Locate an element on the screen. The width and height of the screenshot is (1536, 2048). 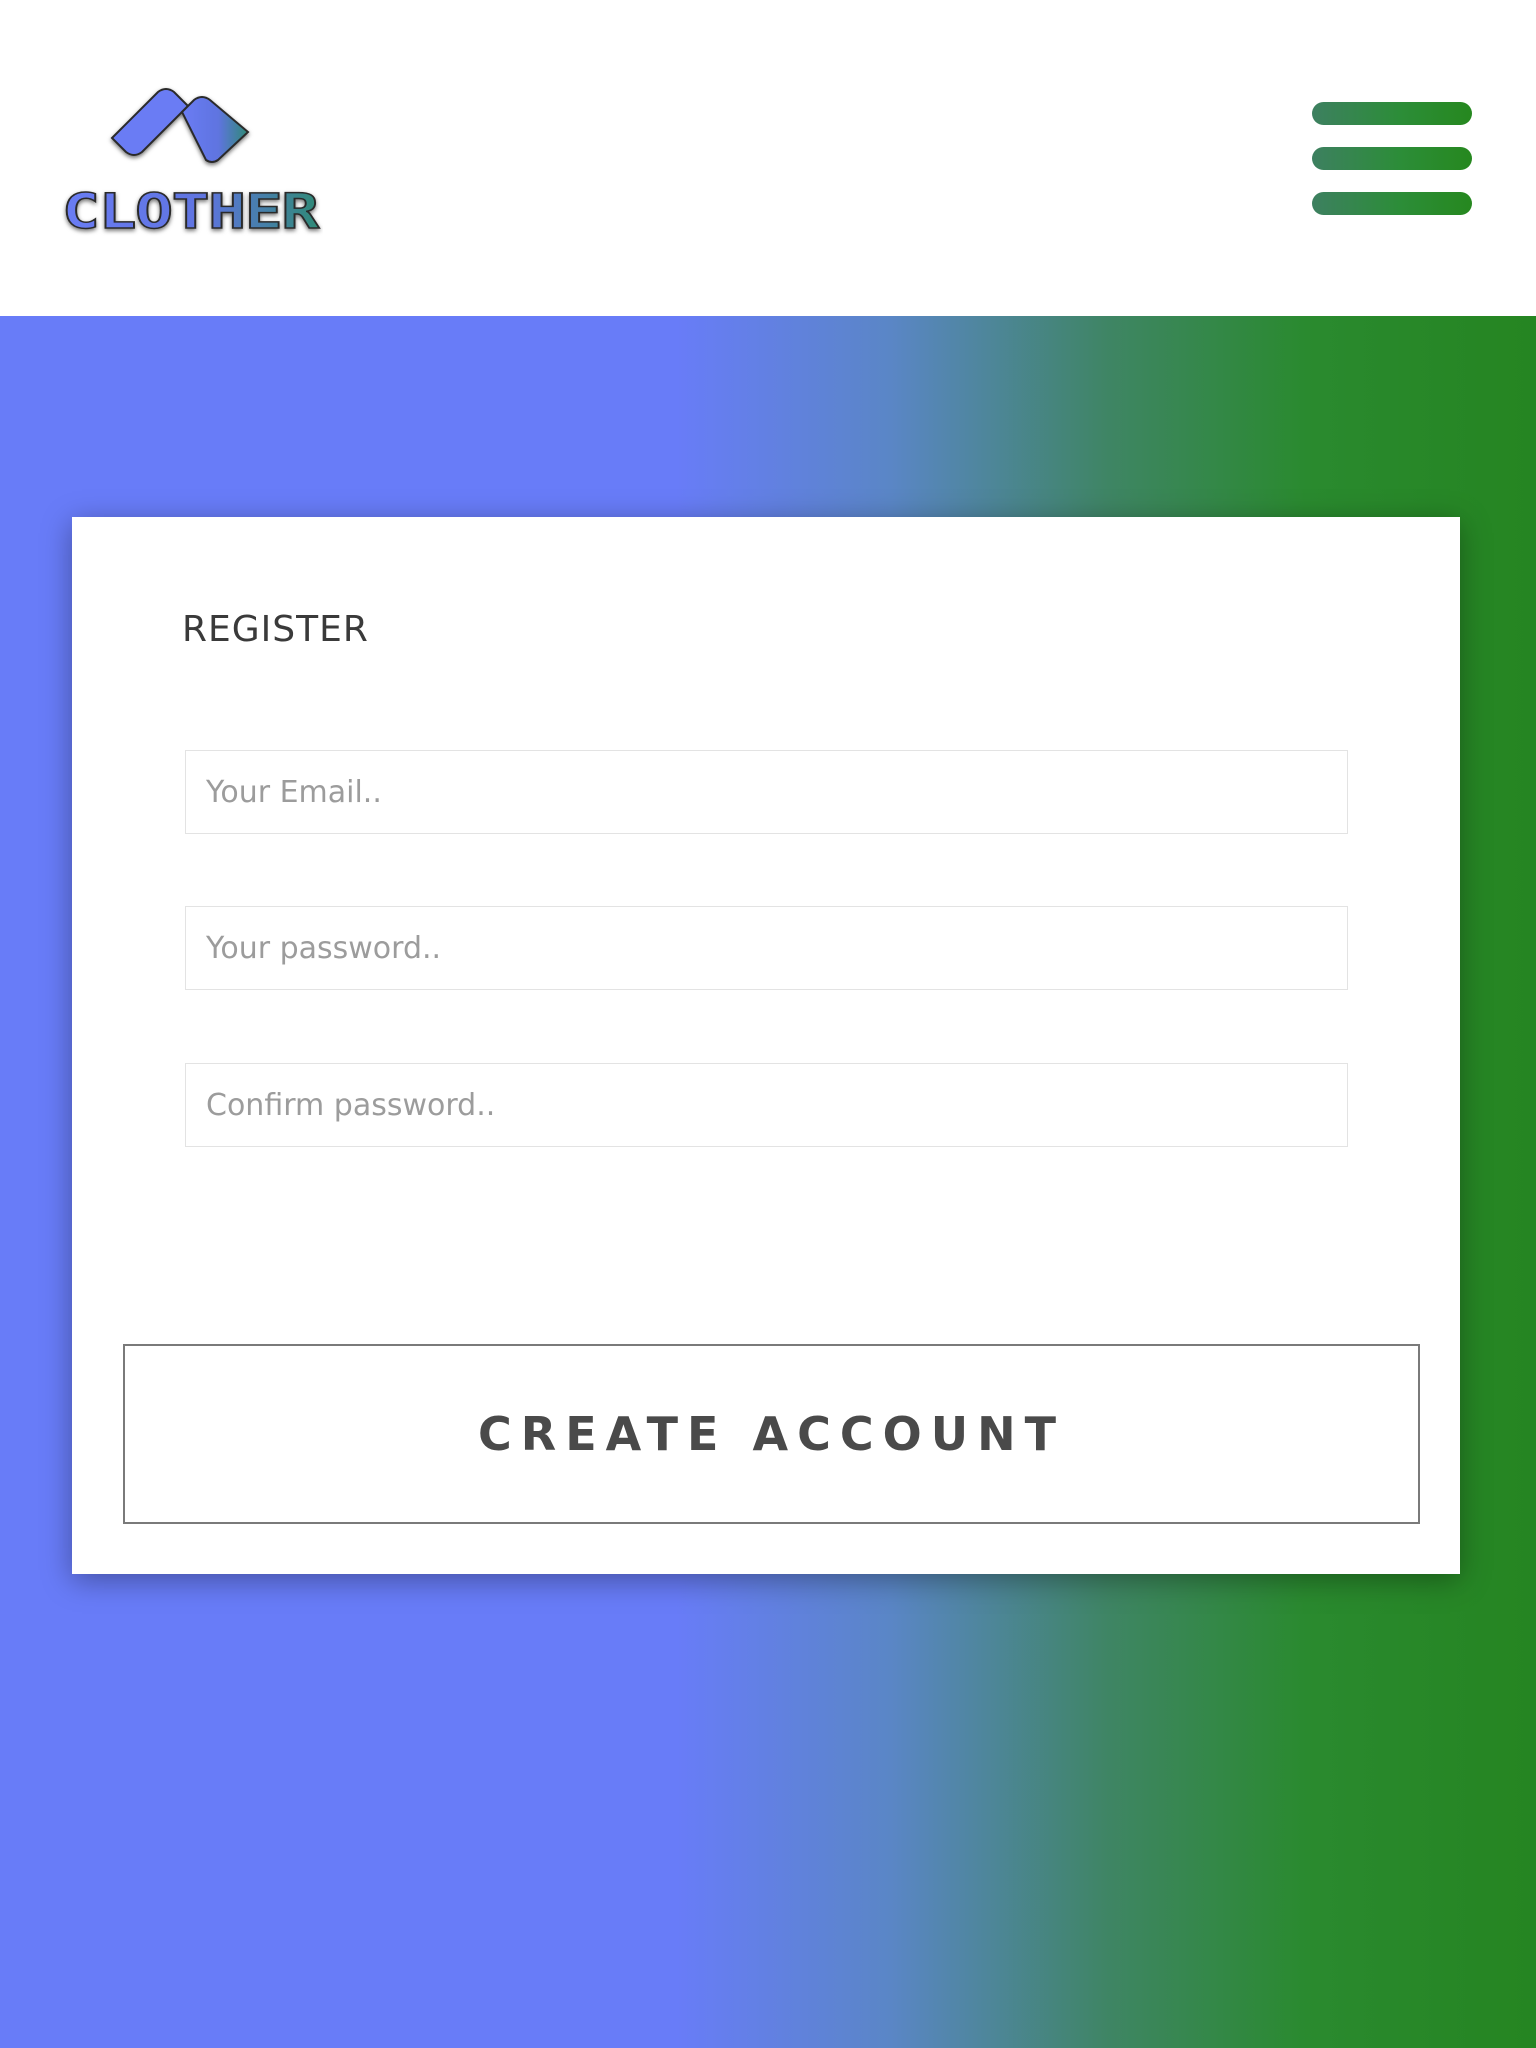
hamburger-menu-icon is located at coordinates (1392, 159).